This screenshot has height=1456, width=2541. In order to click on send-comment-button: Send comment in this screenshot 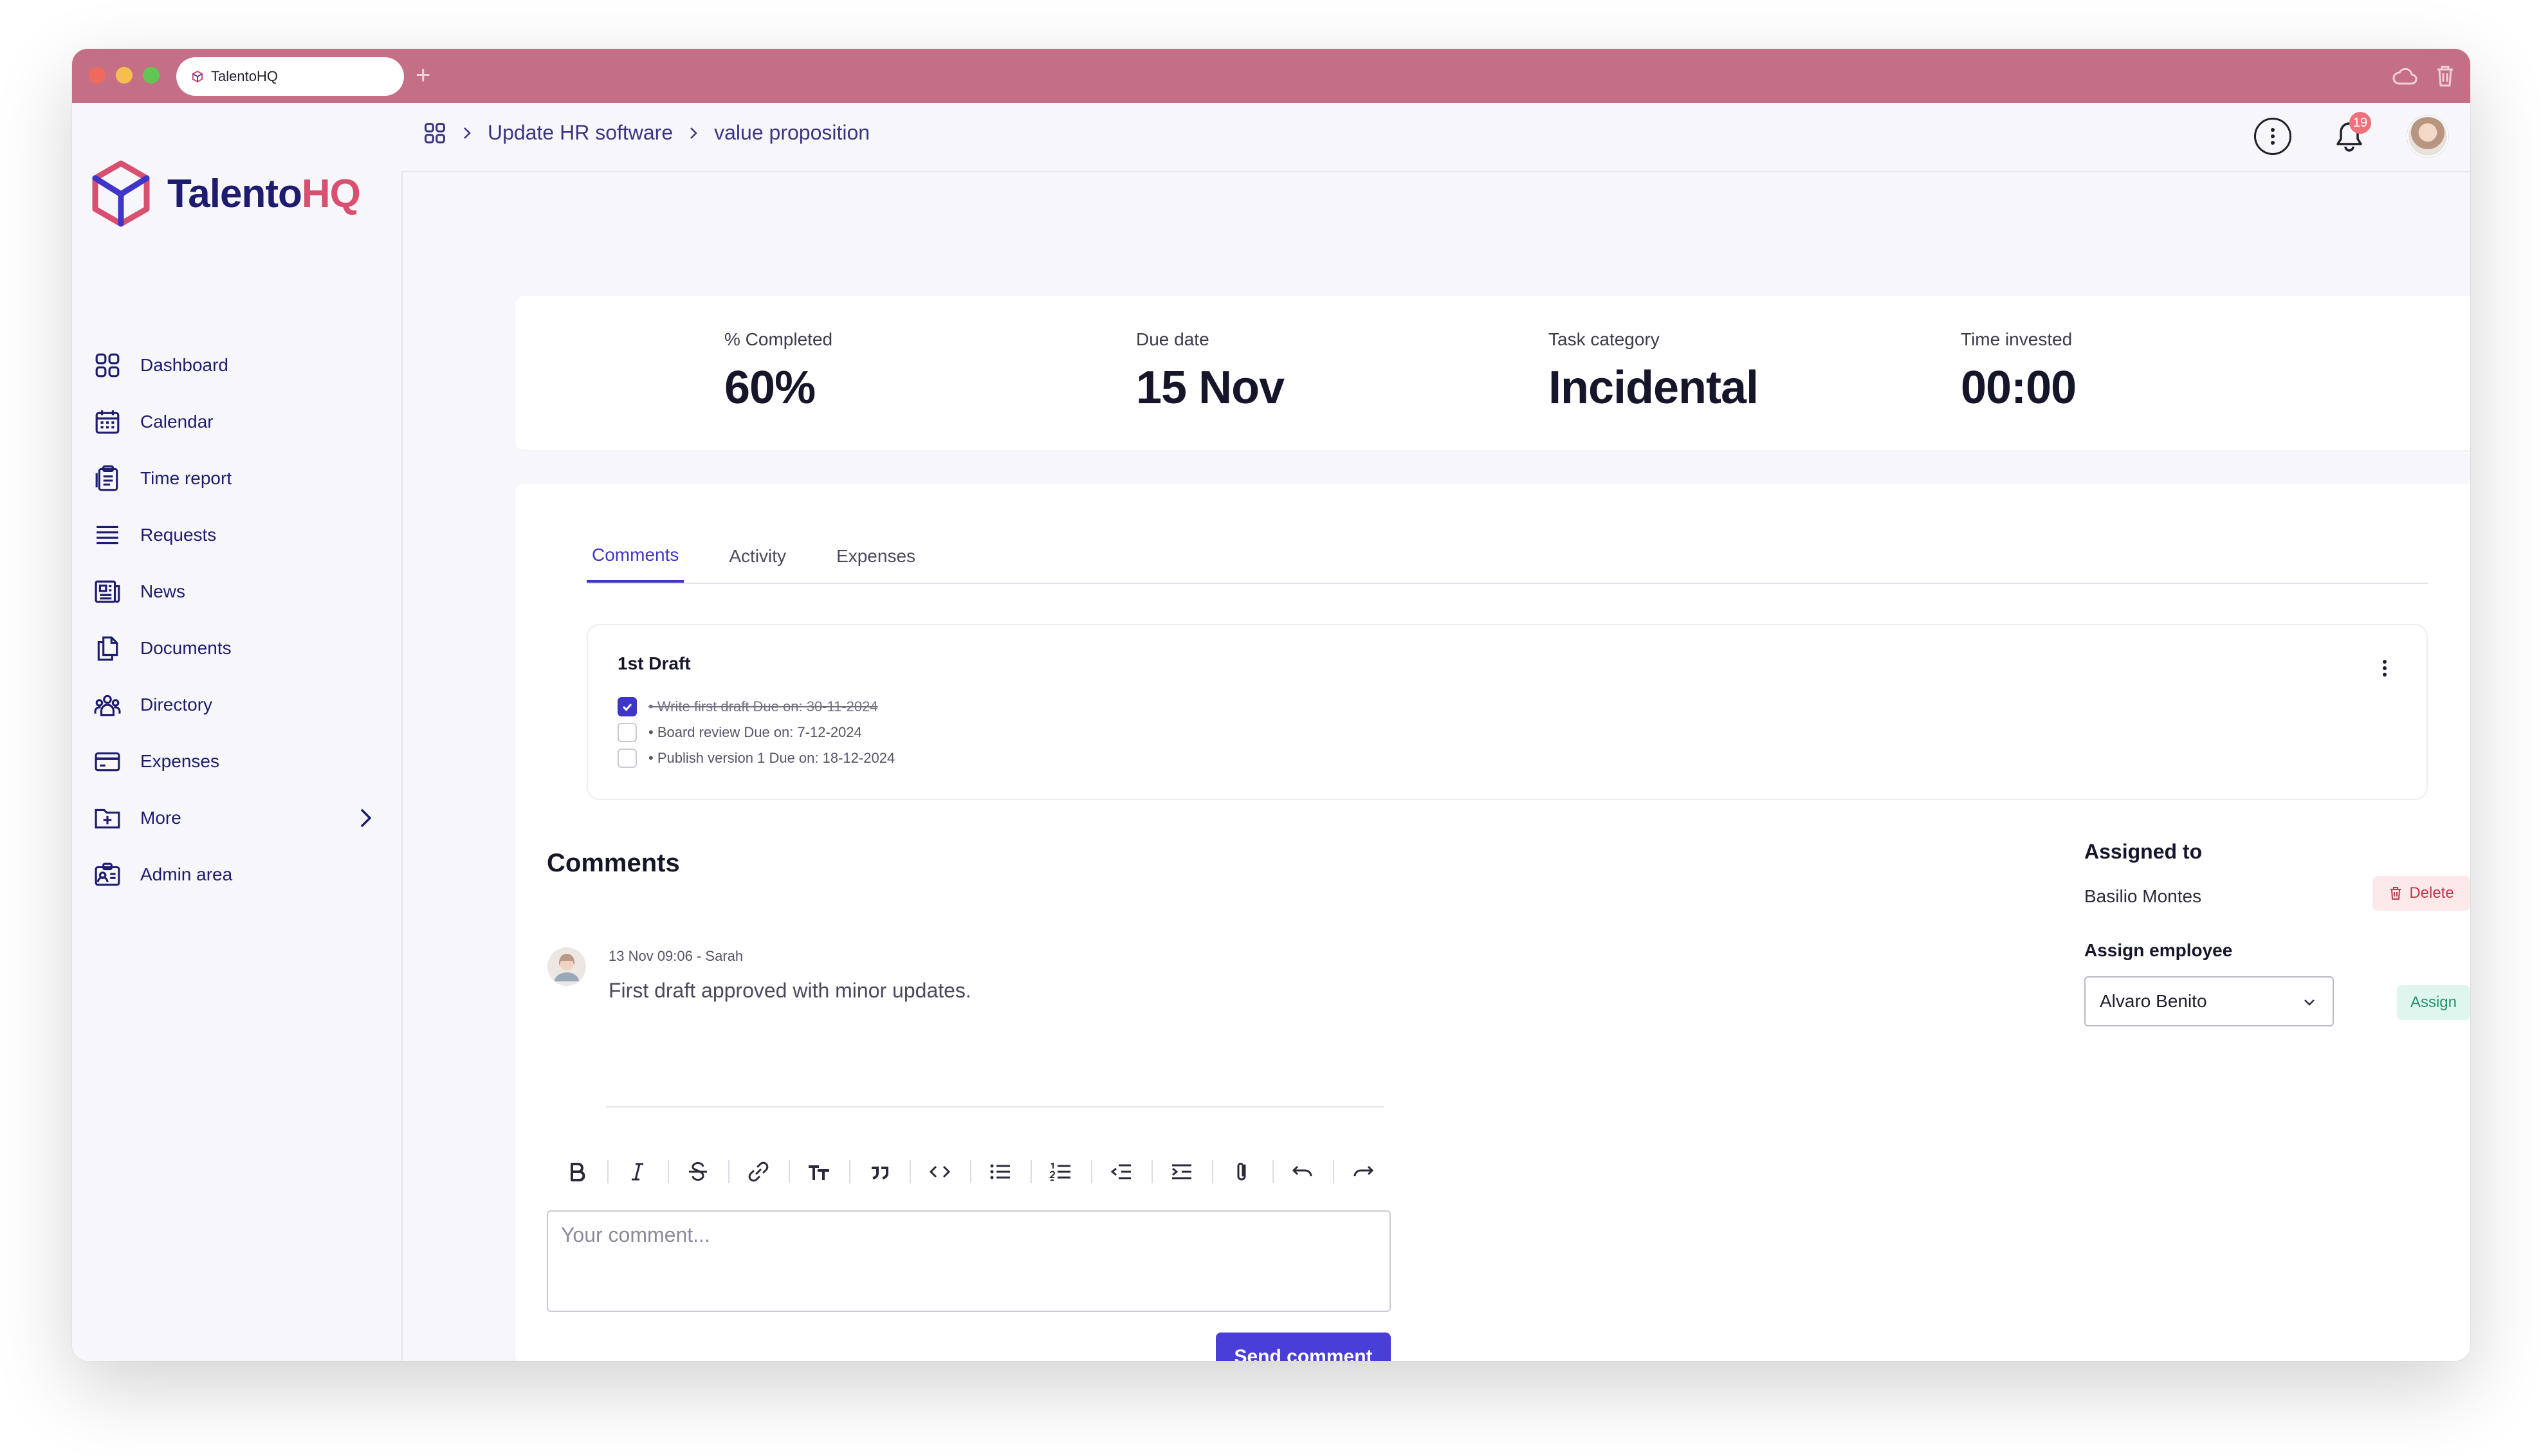, I will do `click(1303, 1347)`.